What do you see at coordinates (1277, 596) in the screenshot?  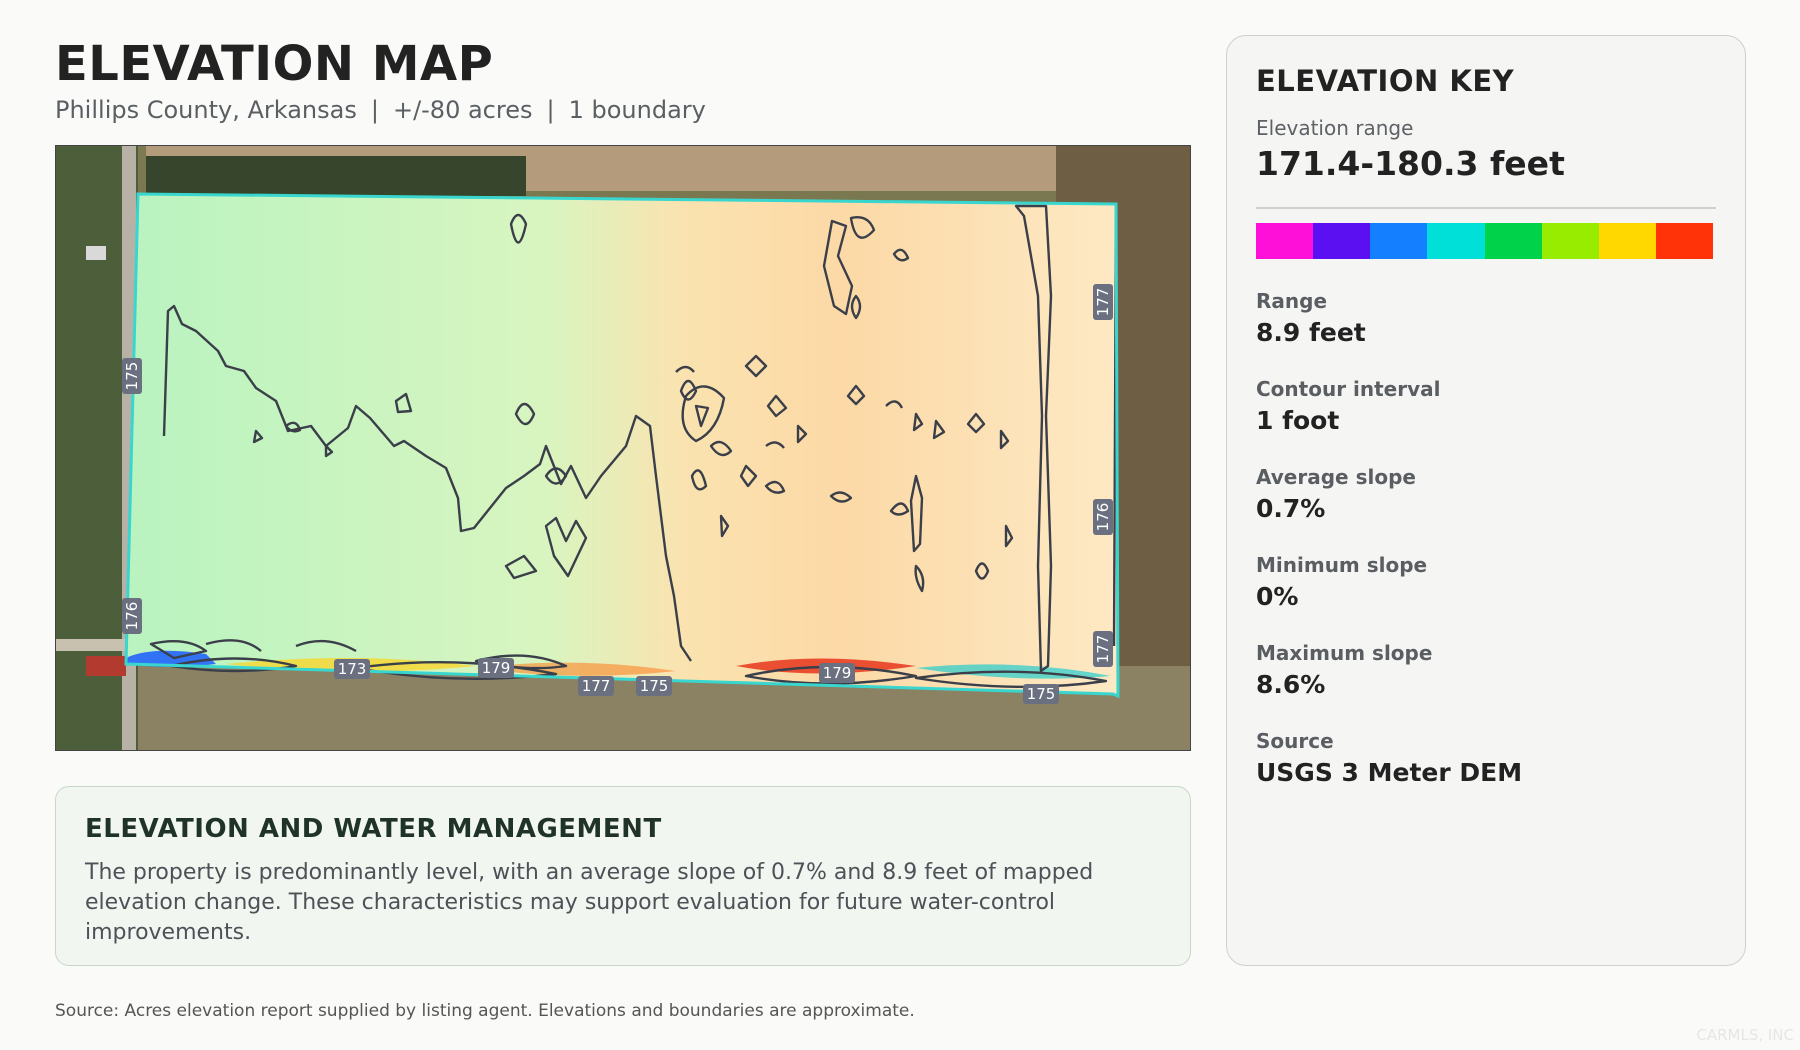 I see `stat-value: 0%` at bounding box center [1277, 596].